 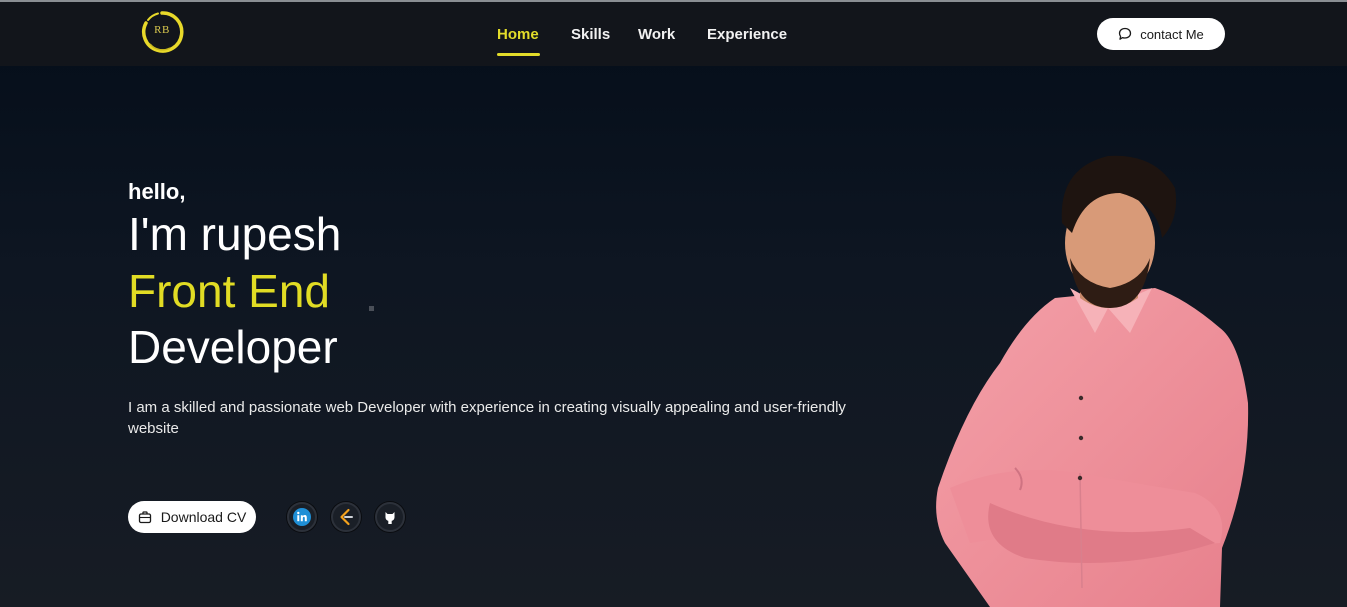 What do you see at coordinates (518, 54) in the screenshot?
I see `nav-active-indicator` at bounding box center [518, 54].